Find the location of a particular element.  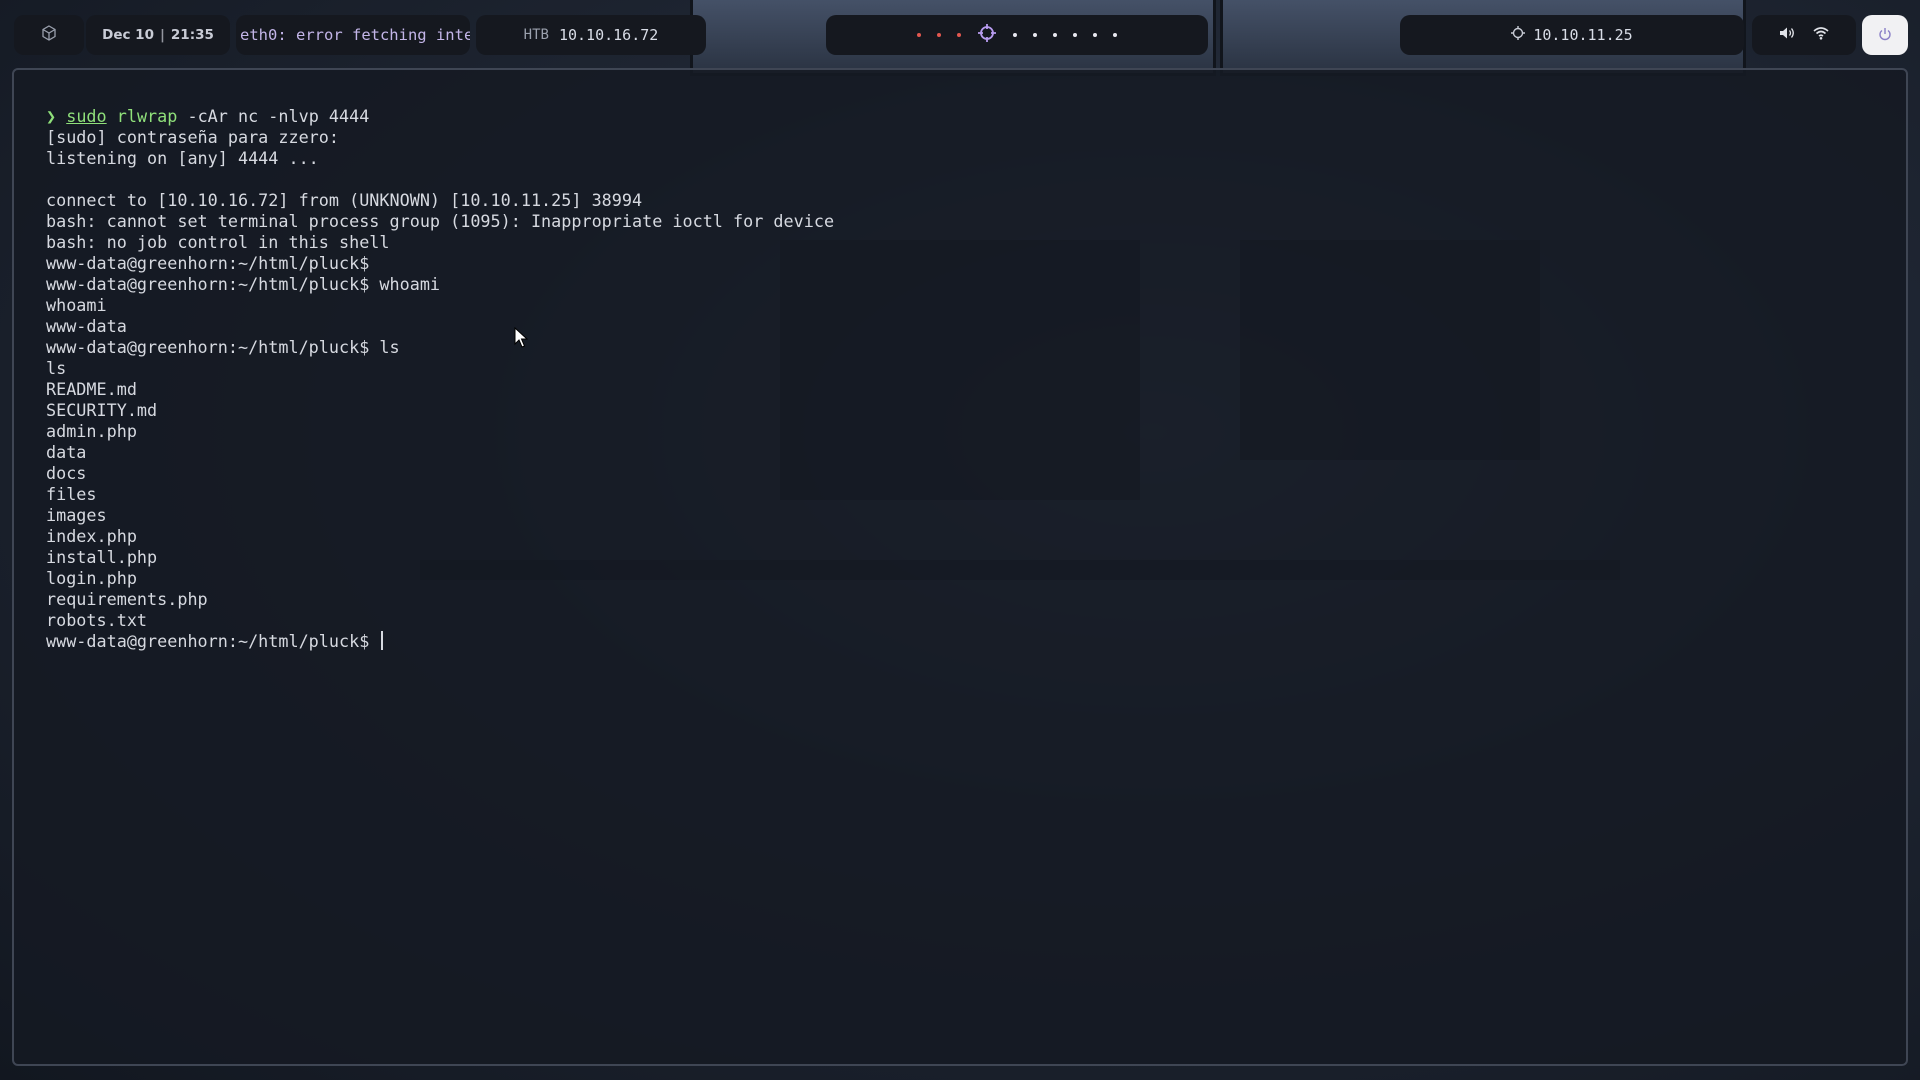

terminal-line: ls is located at coordinates (56, 368).